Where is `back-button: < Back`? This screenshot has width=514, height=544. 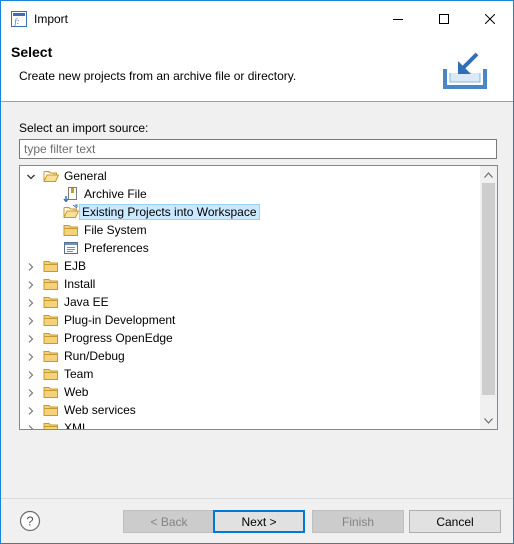 back-button: < Back is located at coordinates (169, 521).